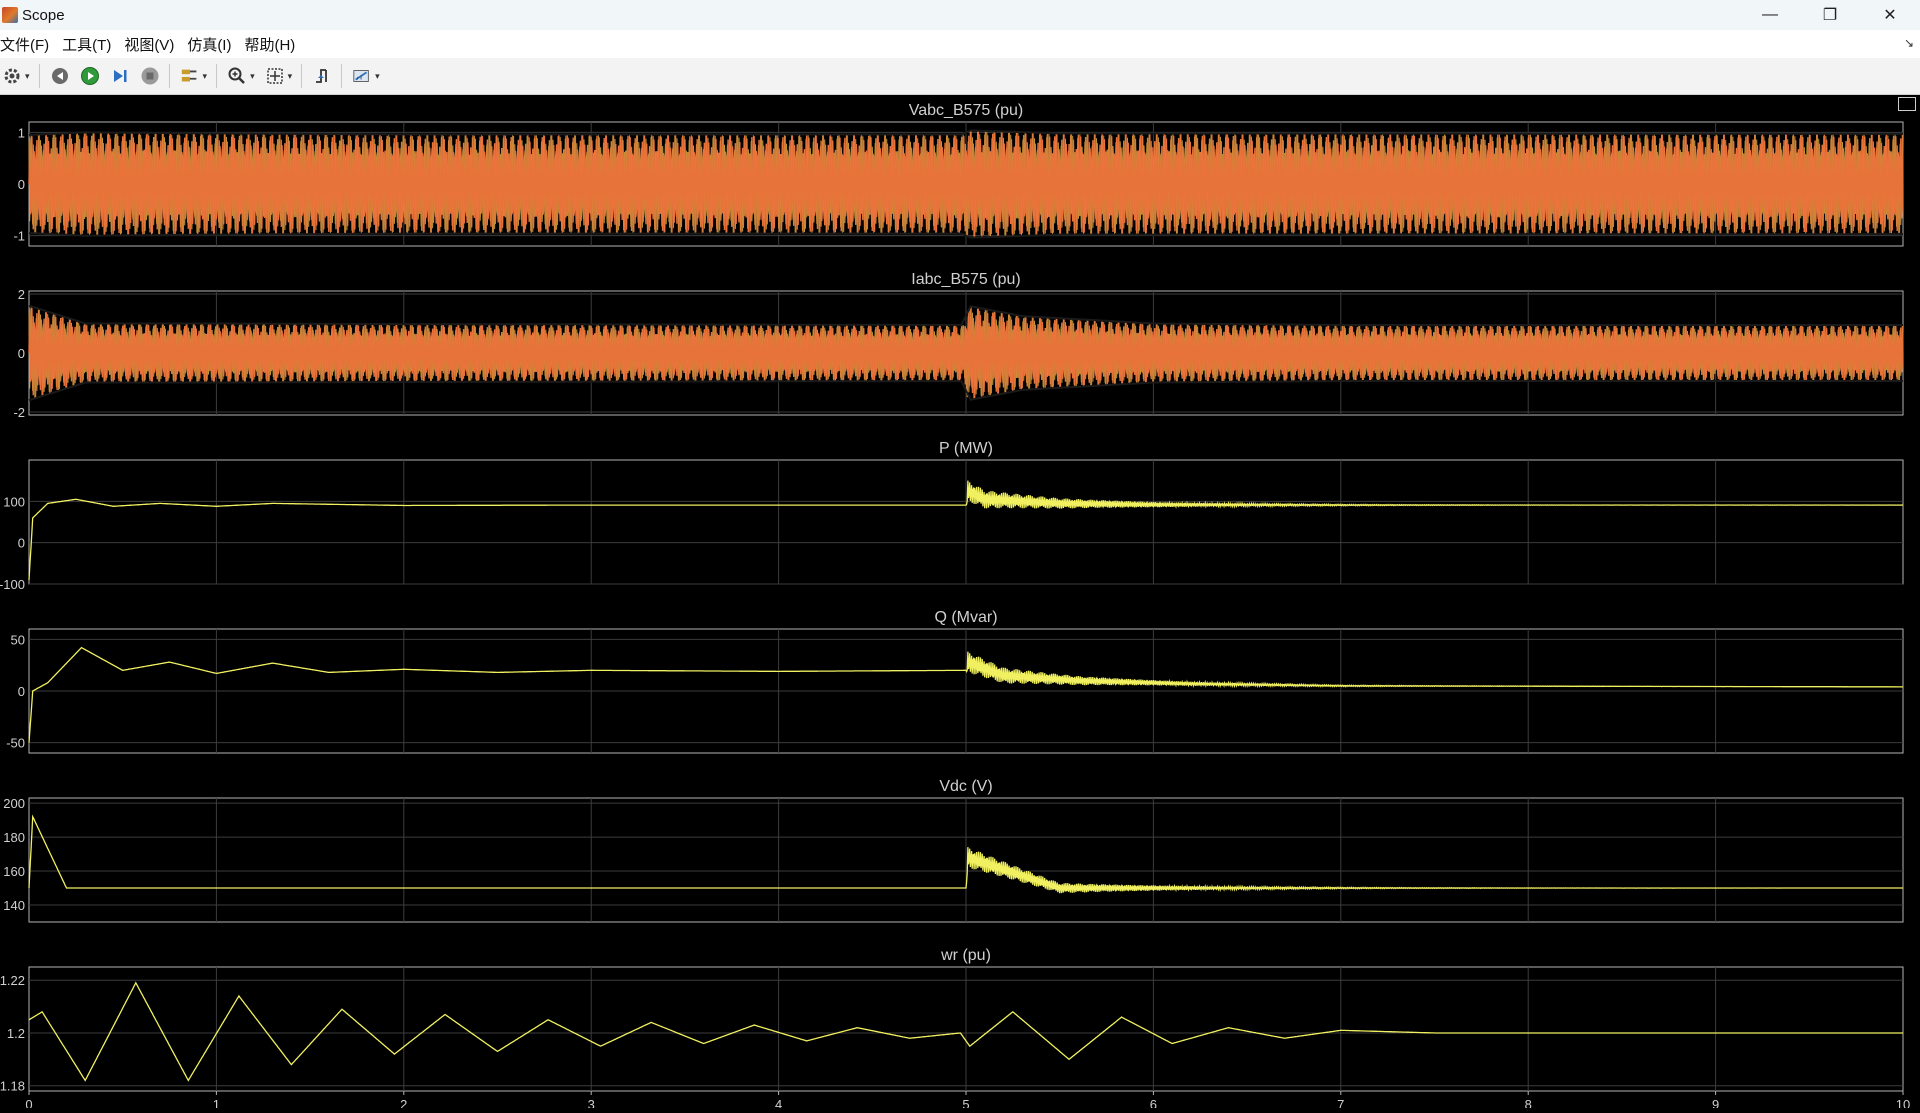  I want to click on xtick-label: 8, so click(1528, 1102).